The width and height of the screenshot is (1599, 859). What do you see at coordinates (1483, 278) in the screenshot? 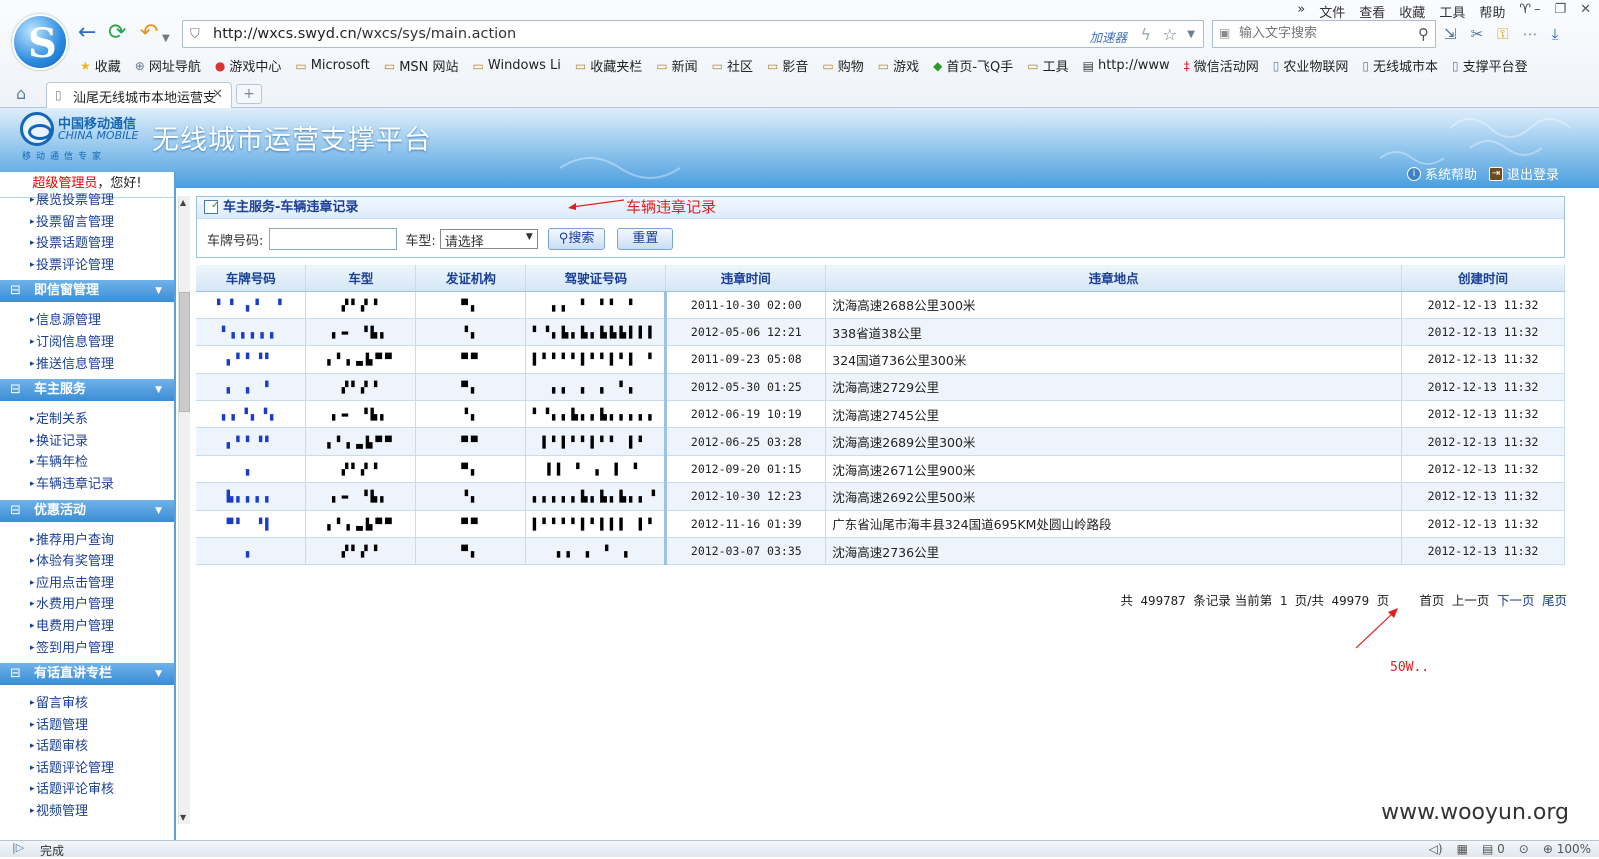
I see `col-created: 创建时间` at bounding box center [1483, 278].